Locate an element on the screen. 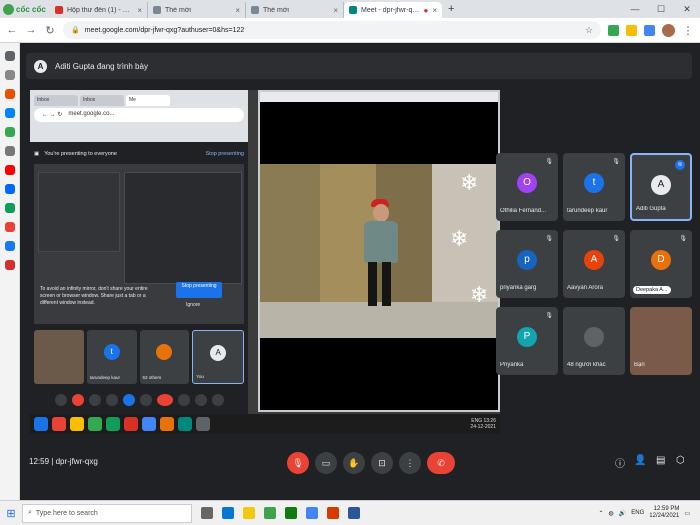 This screenshot has height=525, width=700. start-icon is located at coordinates (41, 424).